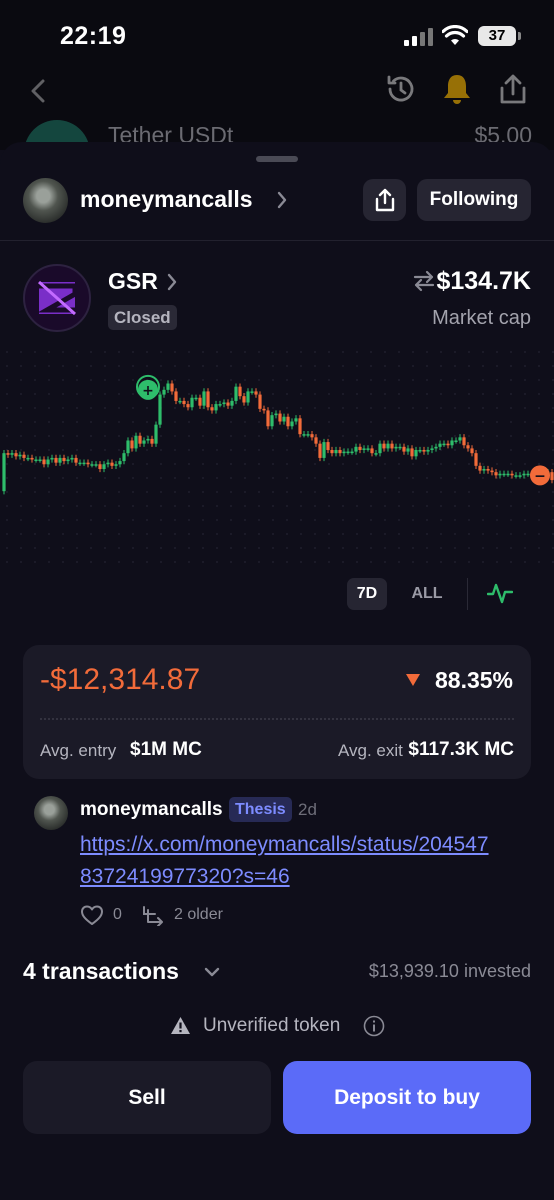  I want to click on range-divider, so click(467, 594).